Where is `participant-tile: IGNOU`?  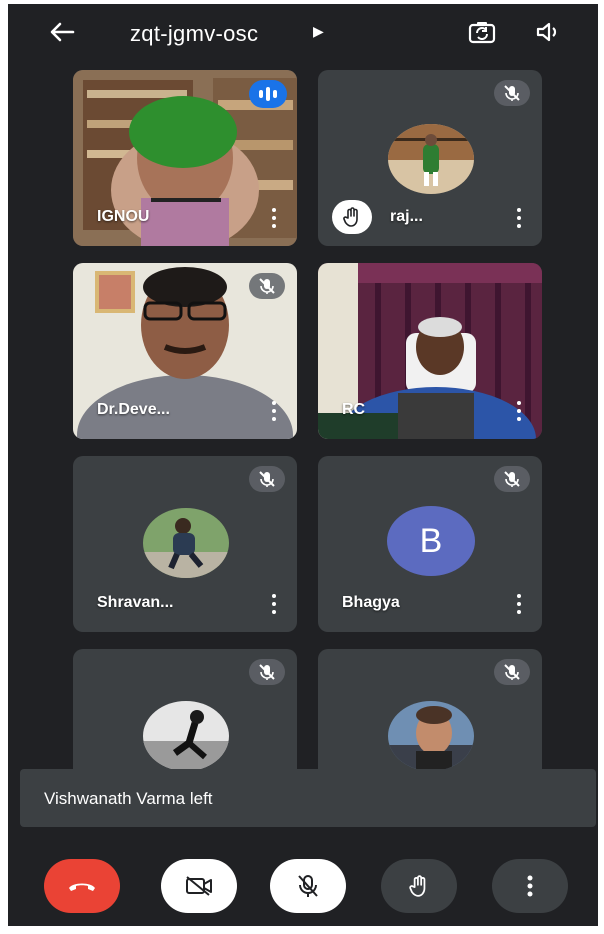
participant-tile: IGNOU is located at coordinates (185, 158).